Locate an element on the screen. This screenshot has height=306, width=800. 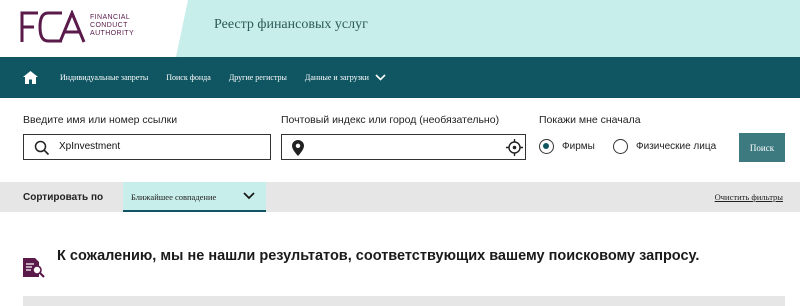
sort-dropdown: Ближайшее совпадение is located at coordinates (194, 197).